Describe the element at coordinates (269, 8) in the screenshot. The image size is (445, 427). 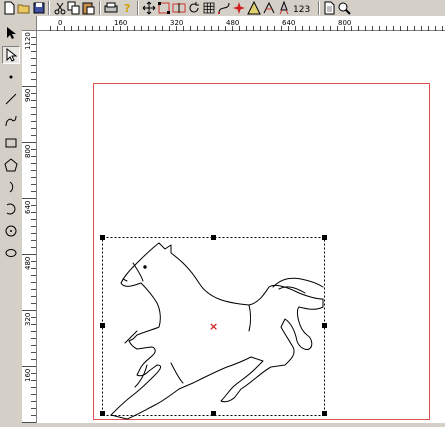
I see `measure-icon` at that location.